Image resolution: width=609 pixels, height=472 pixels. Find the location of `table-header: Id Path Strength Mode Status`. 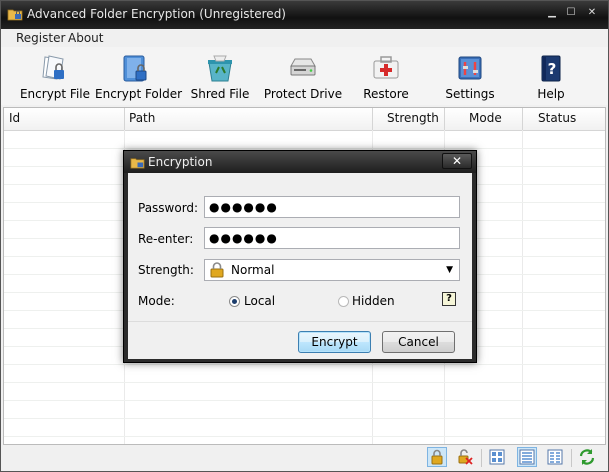

table-header: Id Path Strength Mode Status is located at coordinates (304, 119).